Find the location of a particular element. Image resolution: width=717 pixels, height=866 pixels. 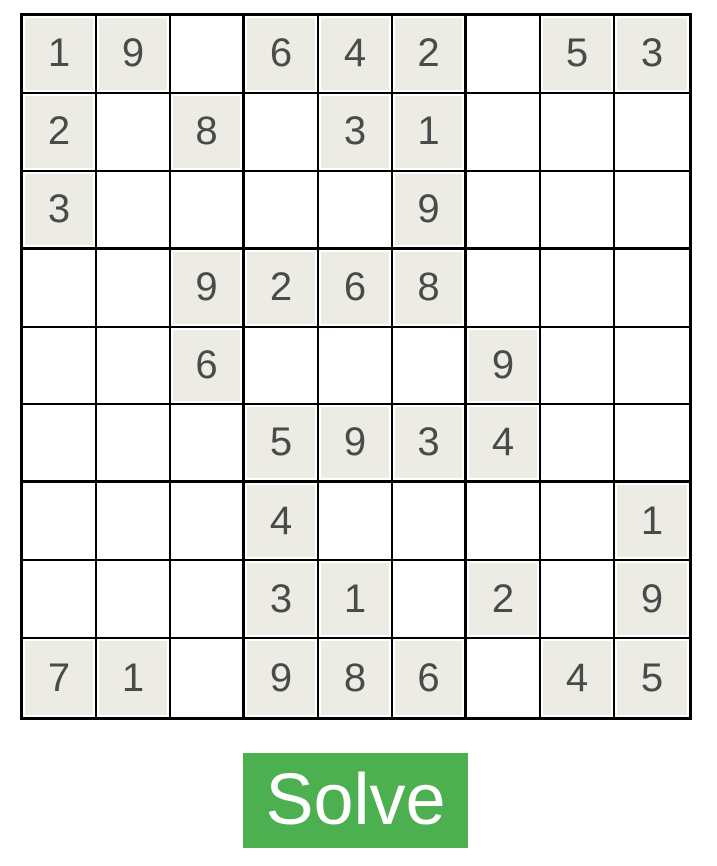

solve-button: Solve is located at coordinates (355, 800).